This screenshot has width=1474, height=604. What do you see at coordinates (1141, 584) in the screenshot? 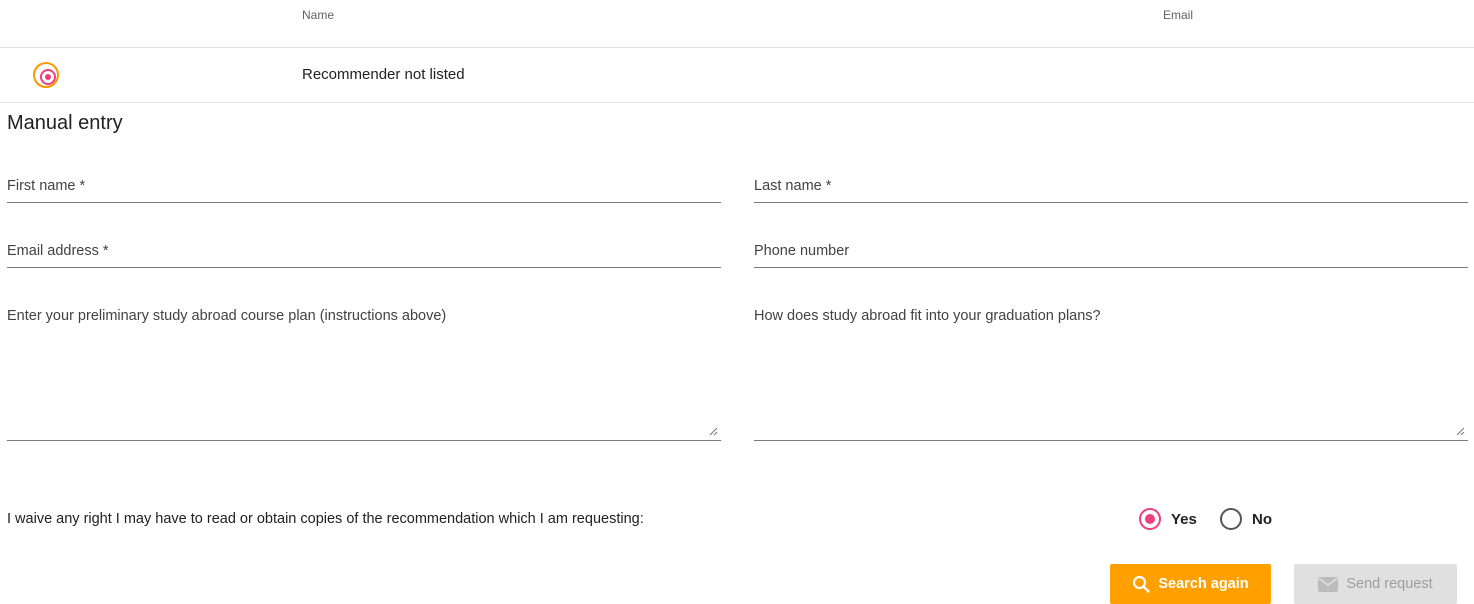
I see `search-icon` at bounding box center [1141, 584].